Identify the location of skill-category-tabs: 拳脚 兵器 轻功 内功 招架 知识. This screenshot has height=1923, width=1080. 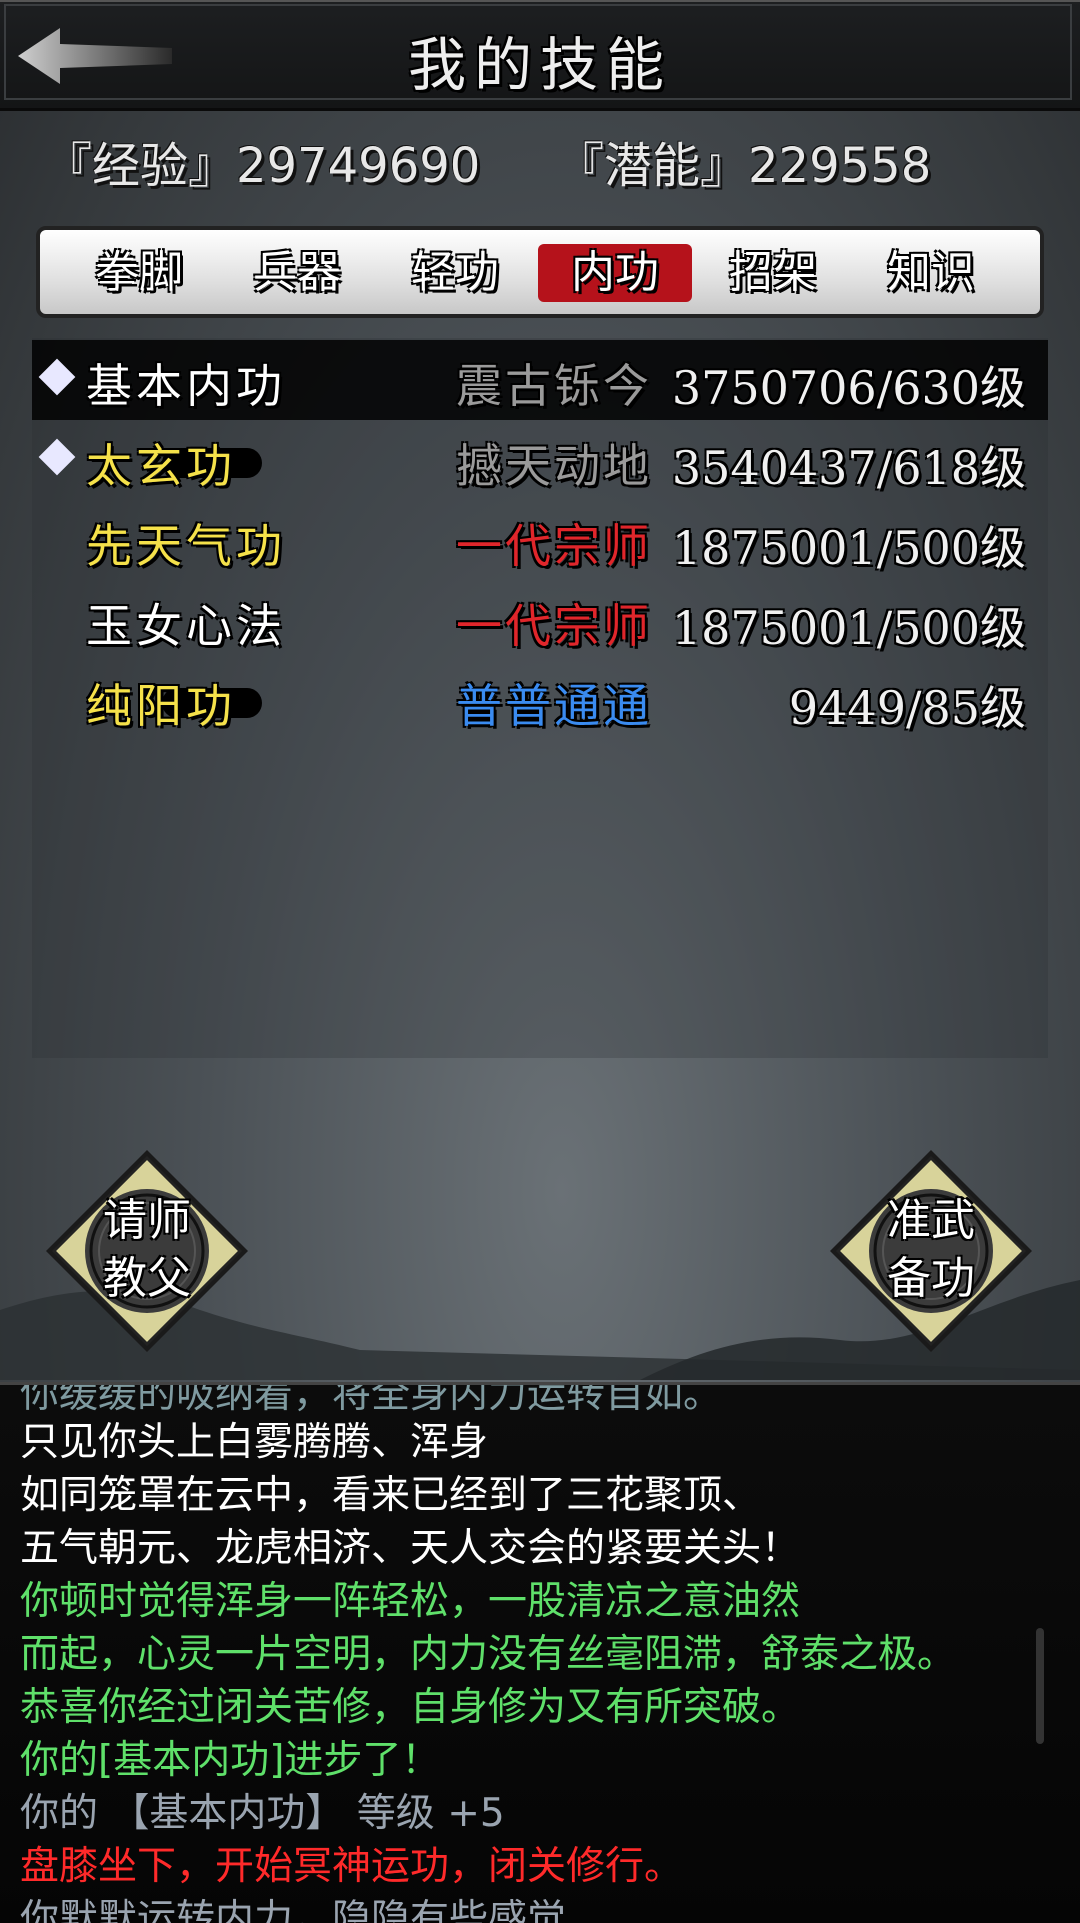
(540, 272).